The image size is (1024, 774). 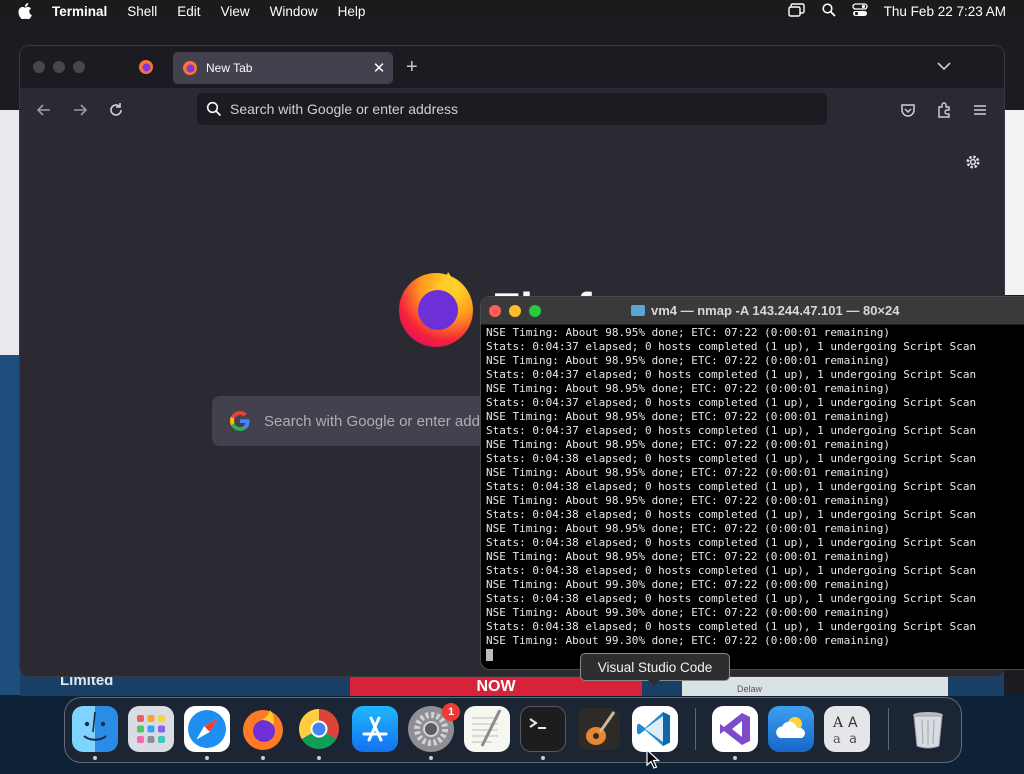 What do you see at coordinates (655, 667) in the screenshot?
I see `dock-tooltip: Visual Studio Code` at bounding box center [655, 667].